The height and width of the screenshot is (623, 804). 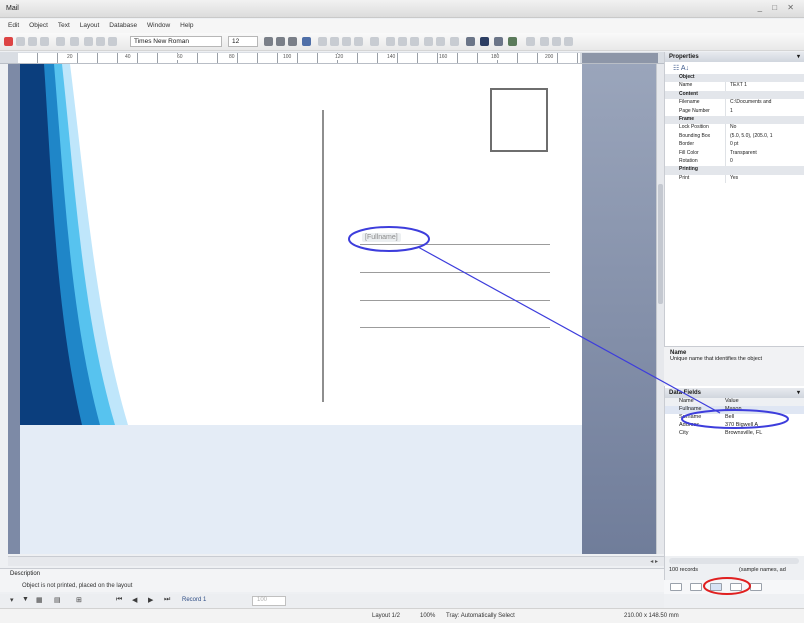 What do you see at coordinates (734, 561) in the screenshot?
I see `horizontal-scrollbar` at bounding box center [734, 561].